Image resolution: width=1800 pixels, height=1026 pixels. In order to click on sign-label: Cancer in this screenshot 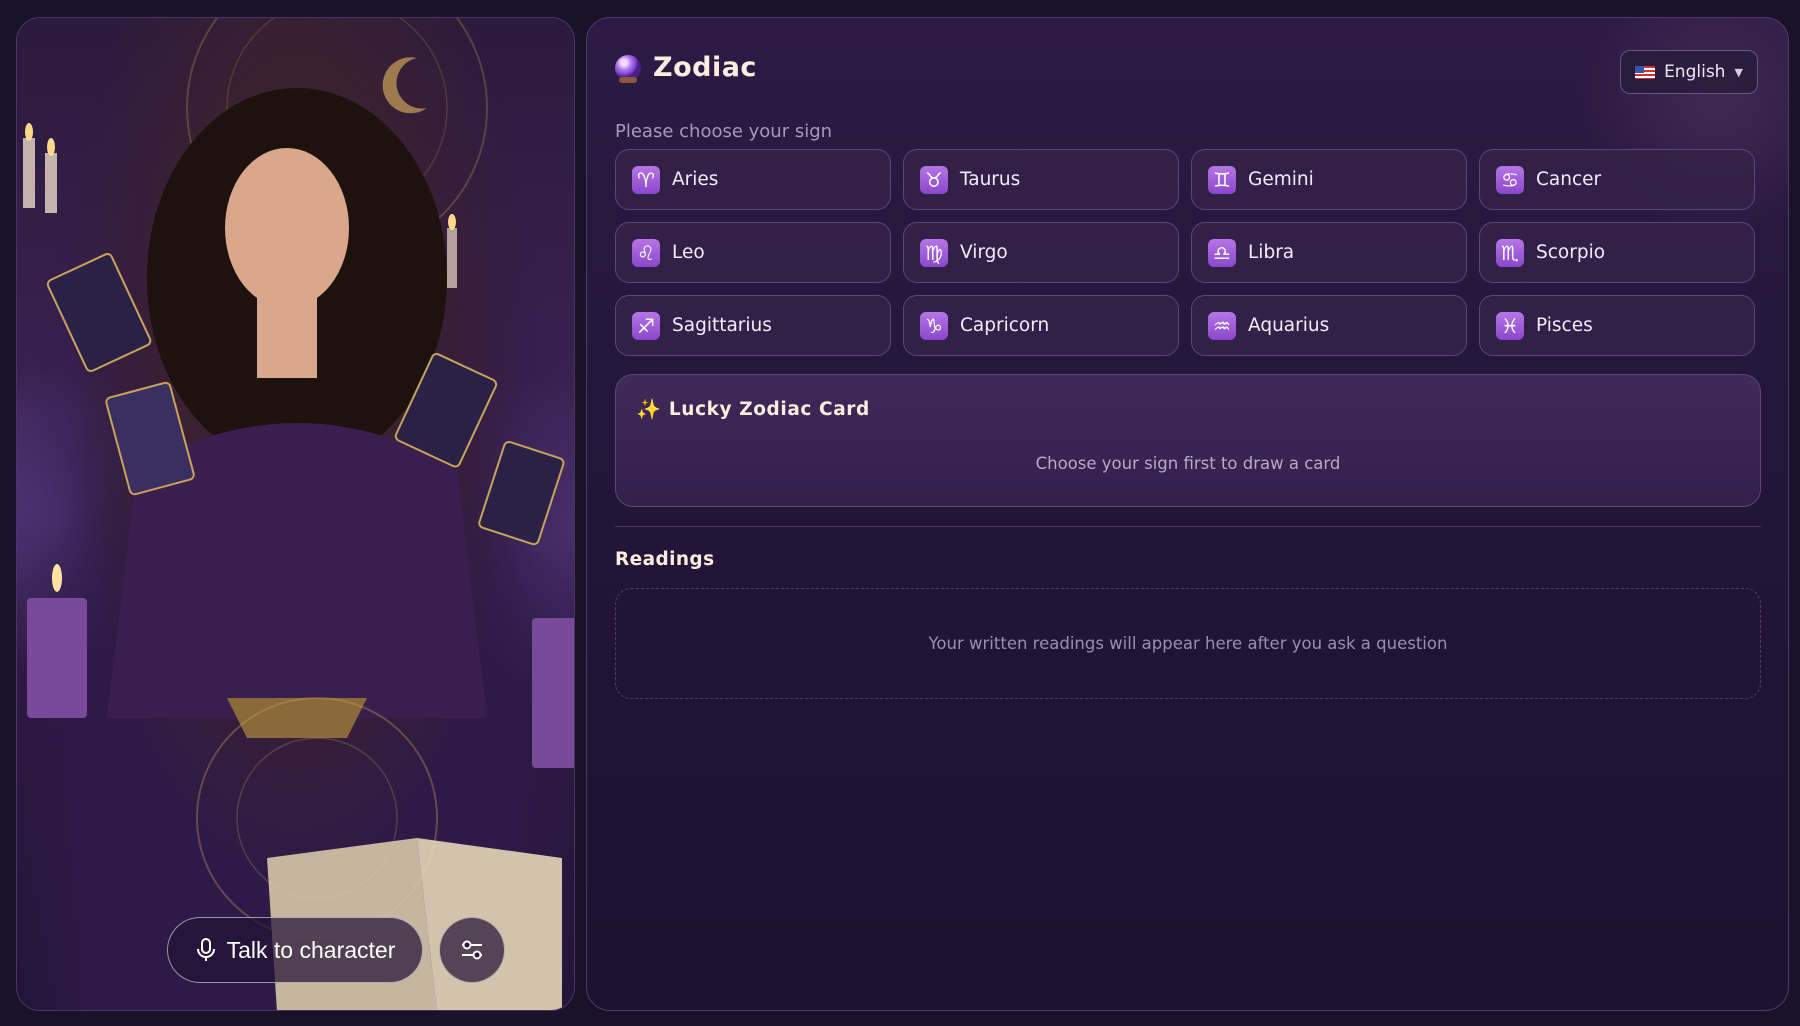, I will do `click(1569, 179)`.